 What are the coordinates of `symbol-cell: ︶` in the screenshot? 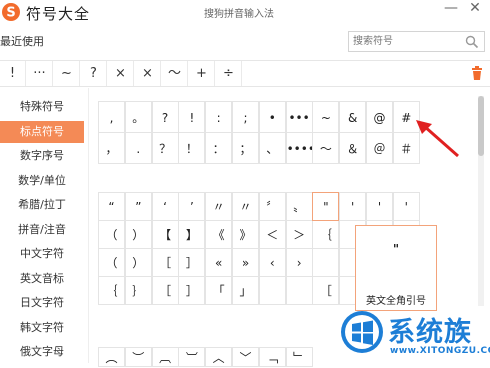 It's located at (138, 357).